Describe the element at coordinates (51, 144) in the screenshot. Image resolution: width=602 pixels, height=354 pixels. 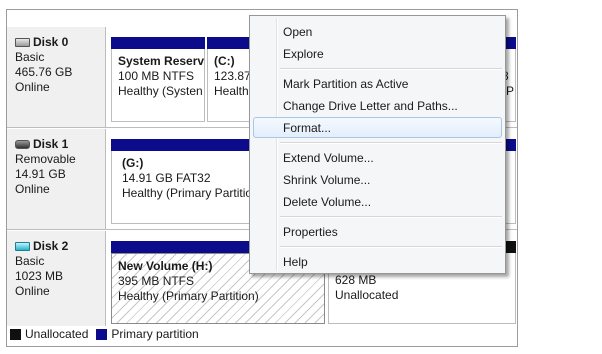
I see `disk-name: Disk 1` at that location.